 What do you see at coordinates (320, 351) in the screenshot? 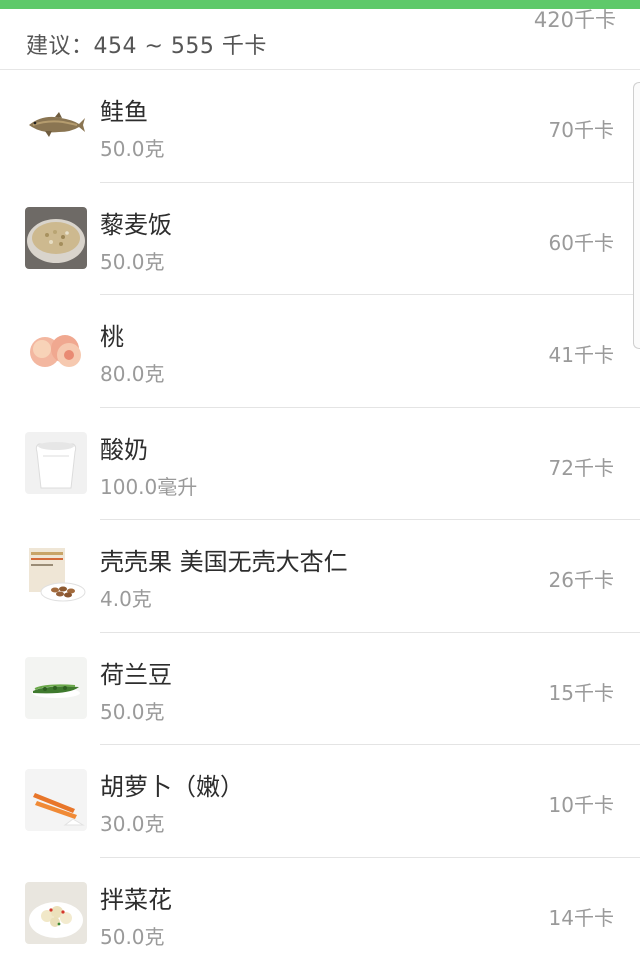
I see `food-item-peach: 桃 80.0克 41千卡` at bounding box center [320, 351].